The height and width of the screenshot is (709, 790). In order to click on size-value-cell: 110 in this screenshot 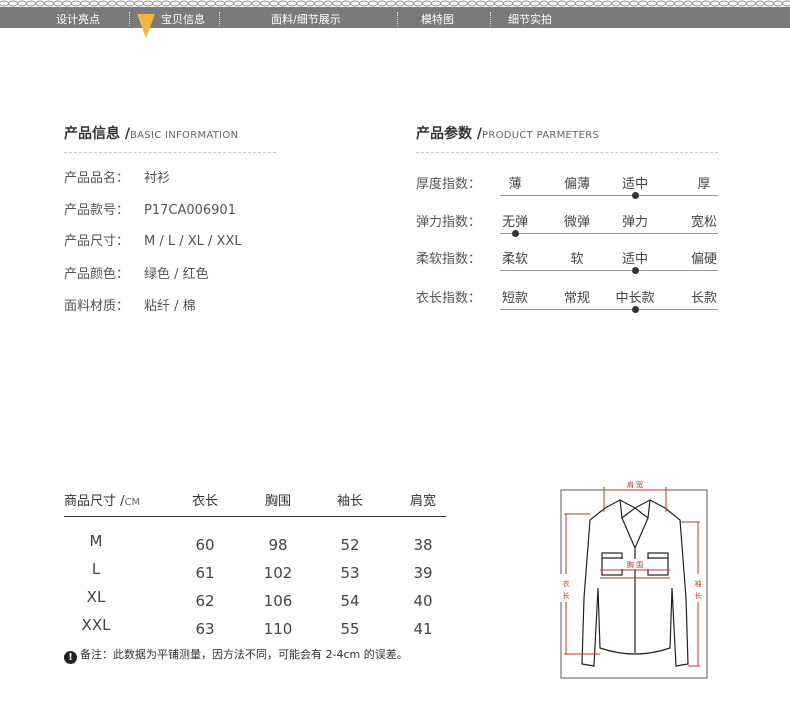, I will do `click(278, 629)`.